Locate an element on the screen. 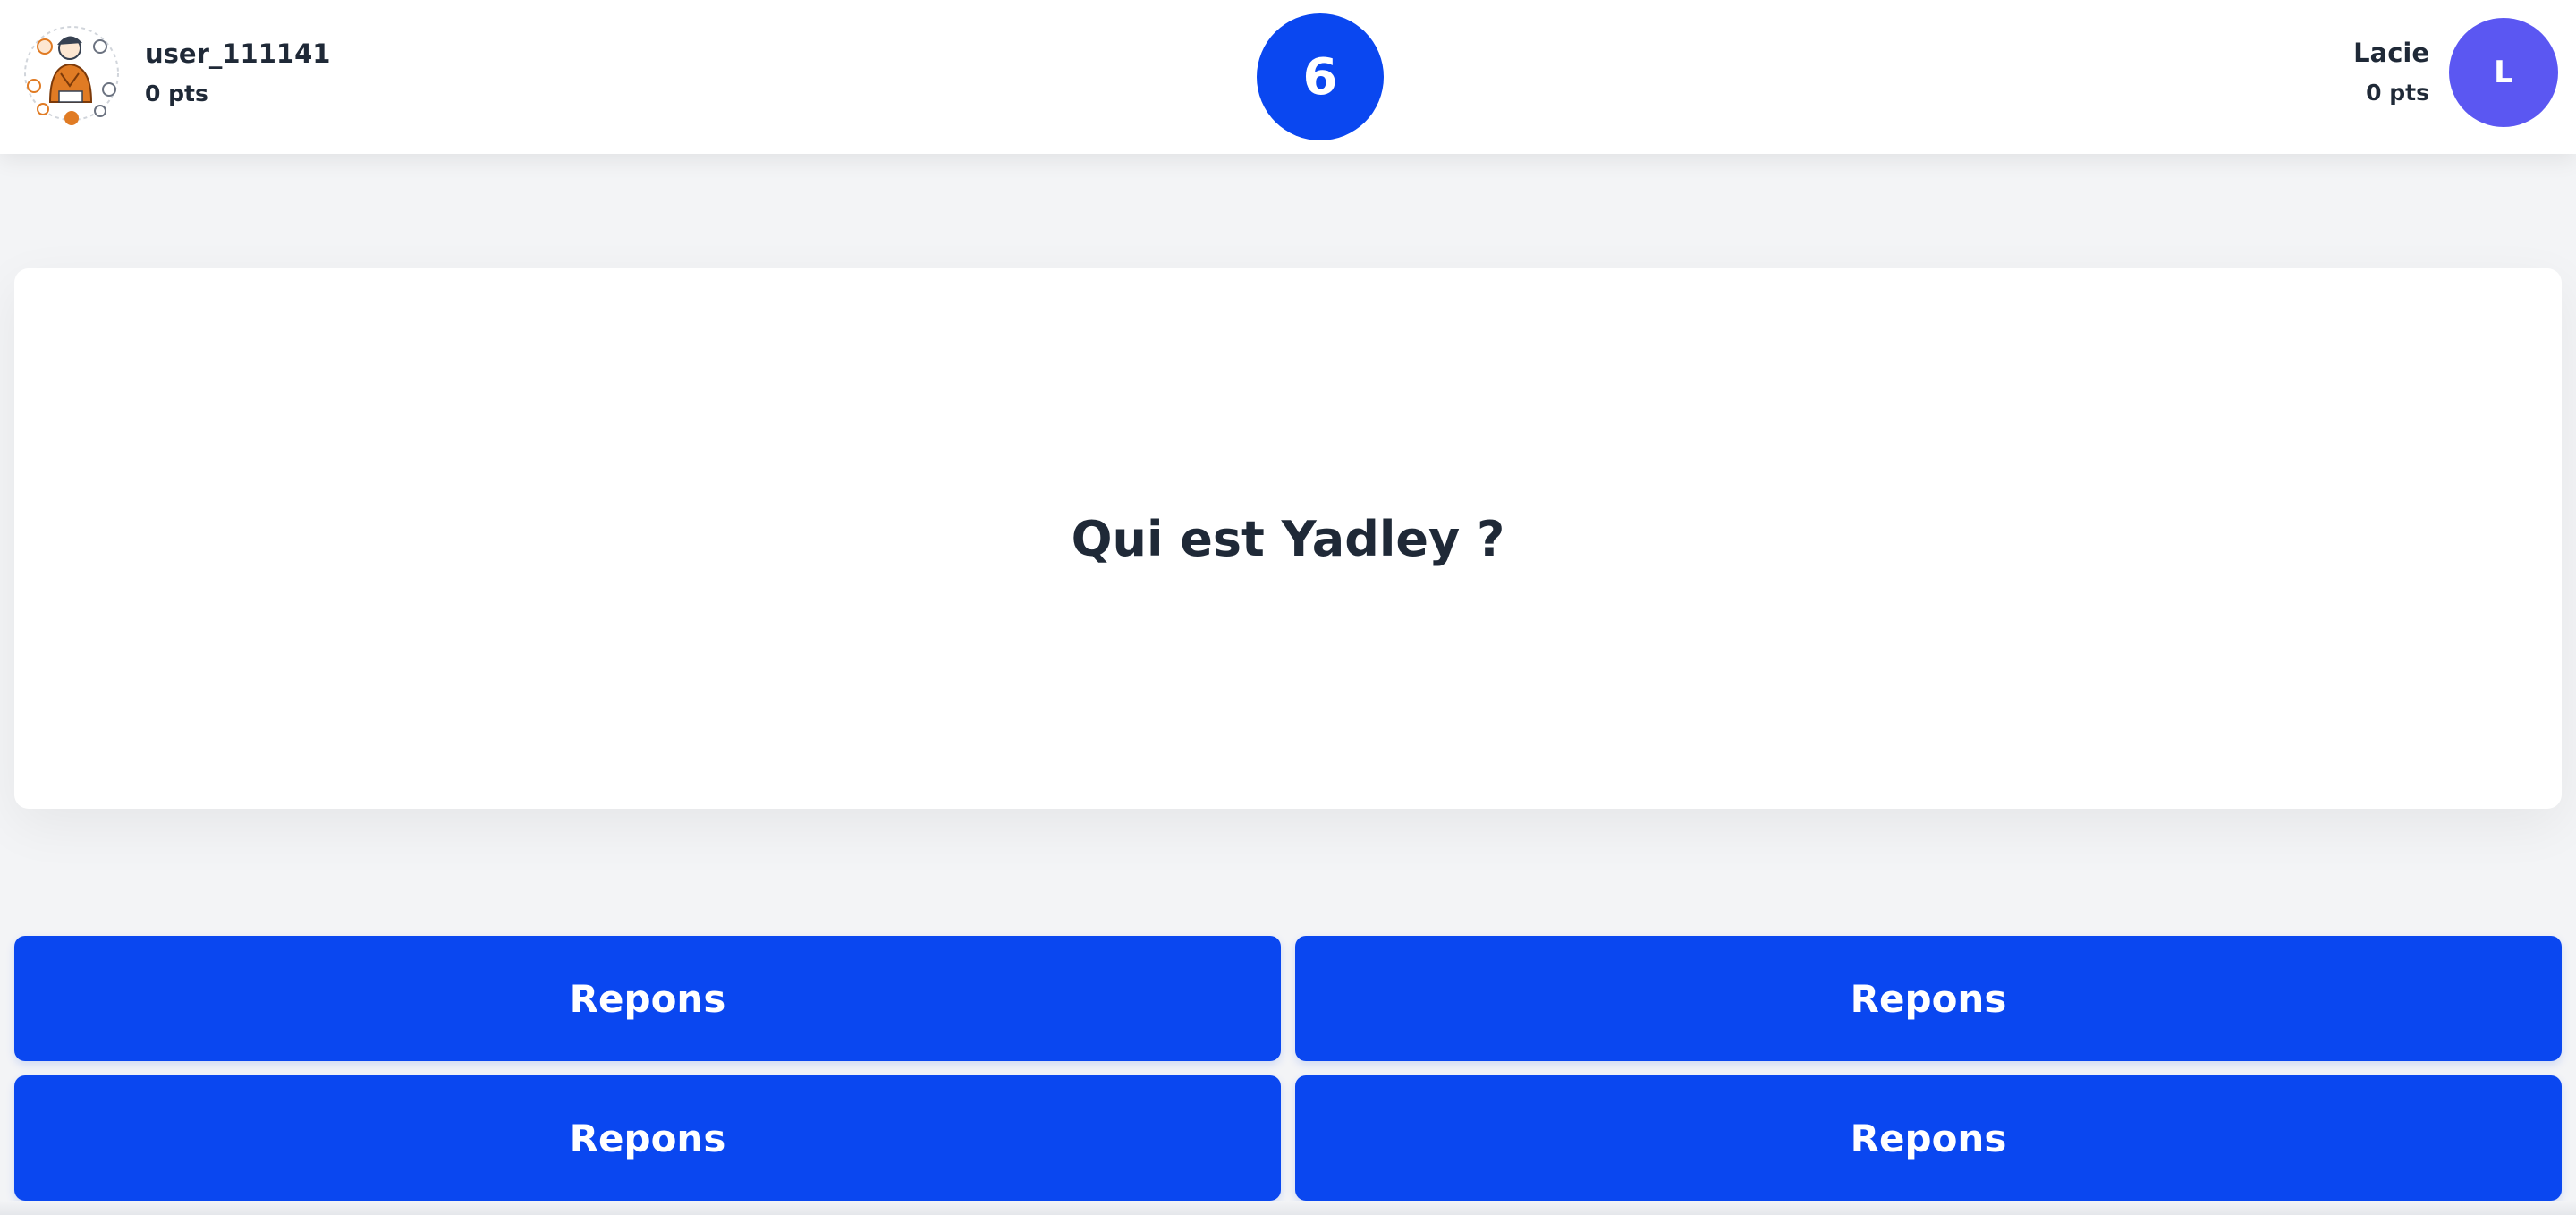  game-header: user_111141 0 pts 6 Lacie 0 pts L is located at coordinates (1288, 77).